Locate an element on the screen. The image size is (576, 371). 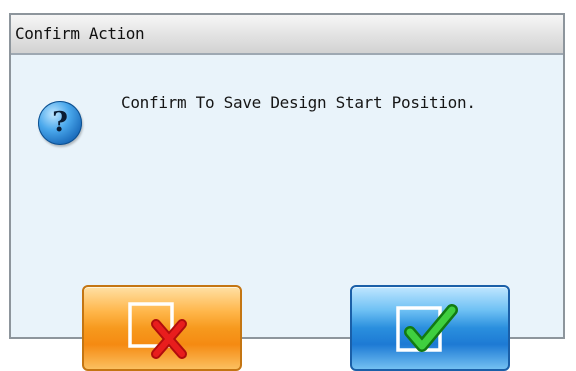
confirm-button is located at coordinates (430, 328).